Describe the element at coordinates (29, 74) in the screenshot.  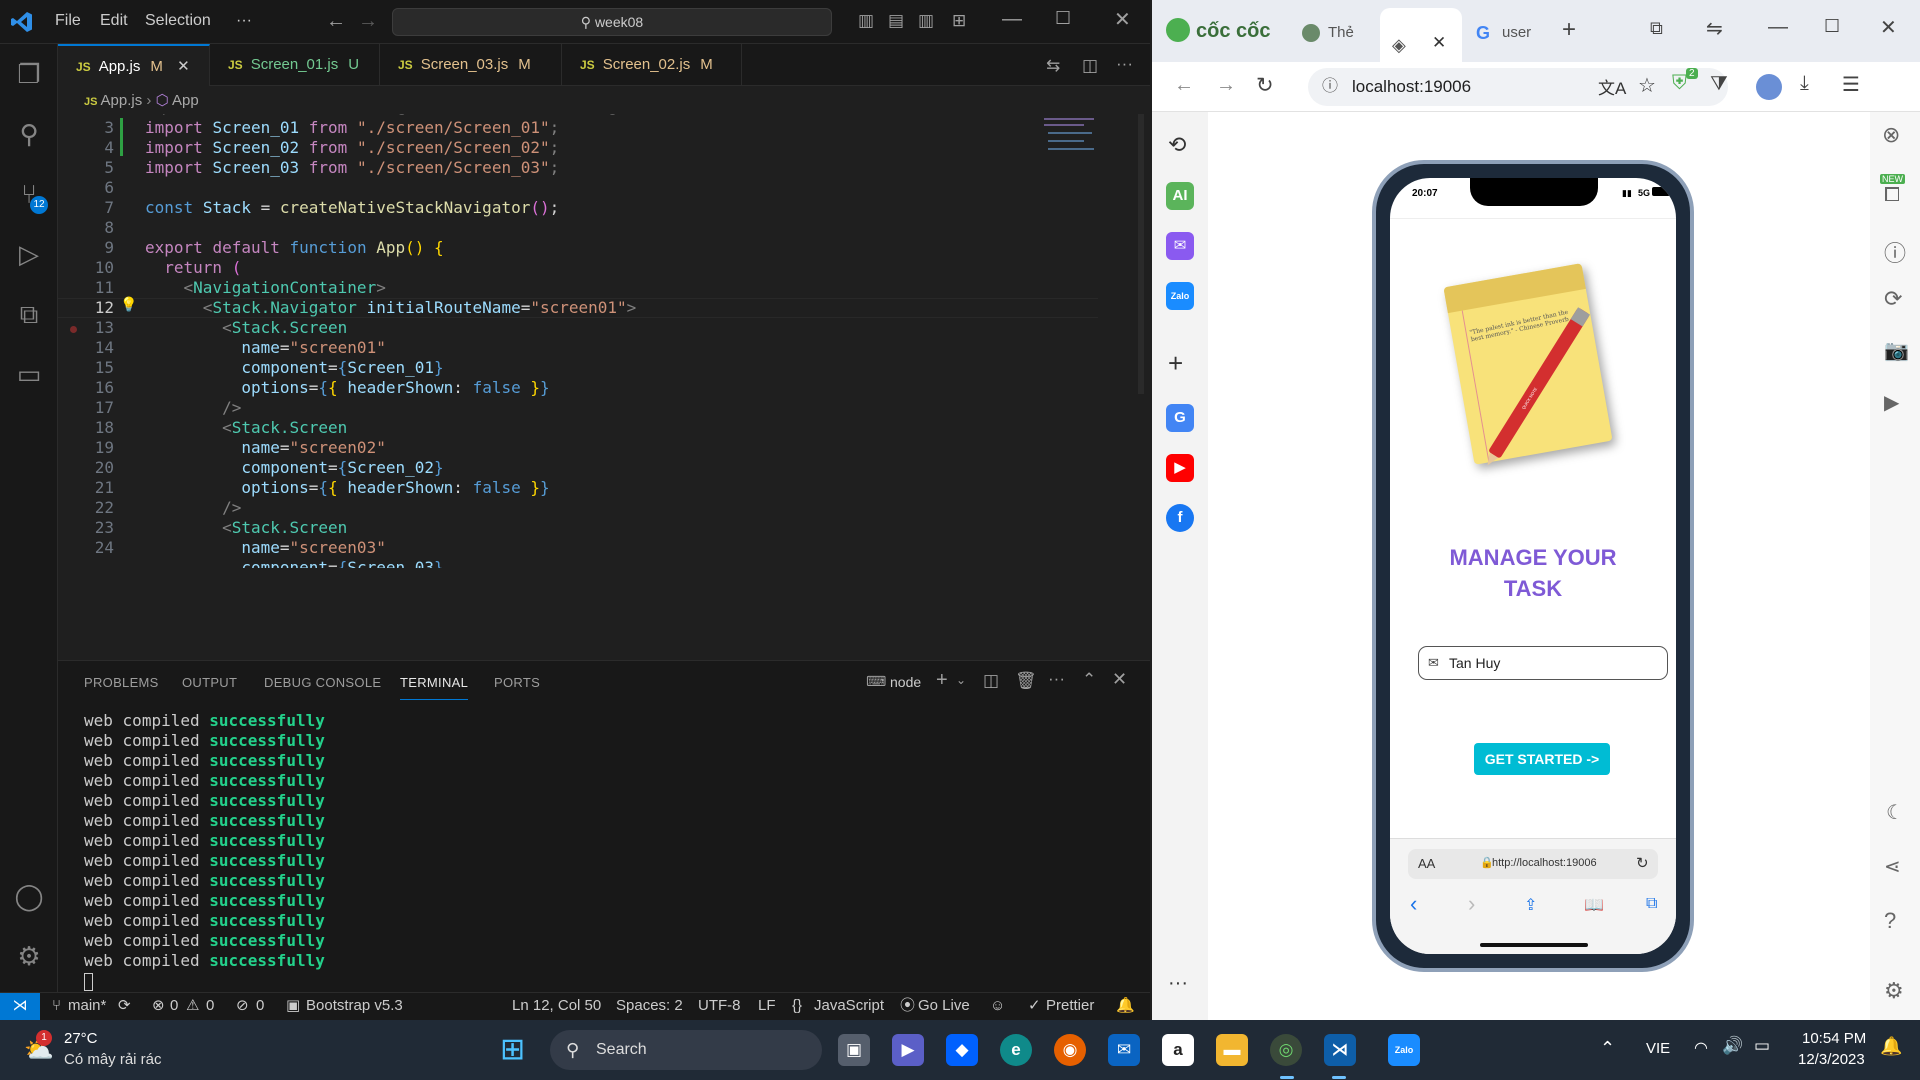
I see `explorer-icon: ❐` at that location.